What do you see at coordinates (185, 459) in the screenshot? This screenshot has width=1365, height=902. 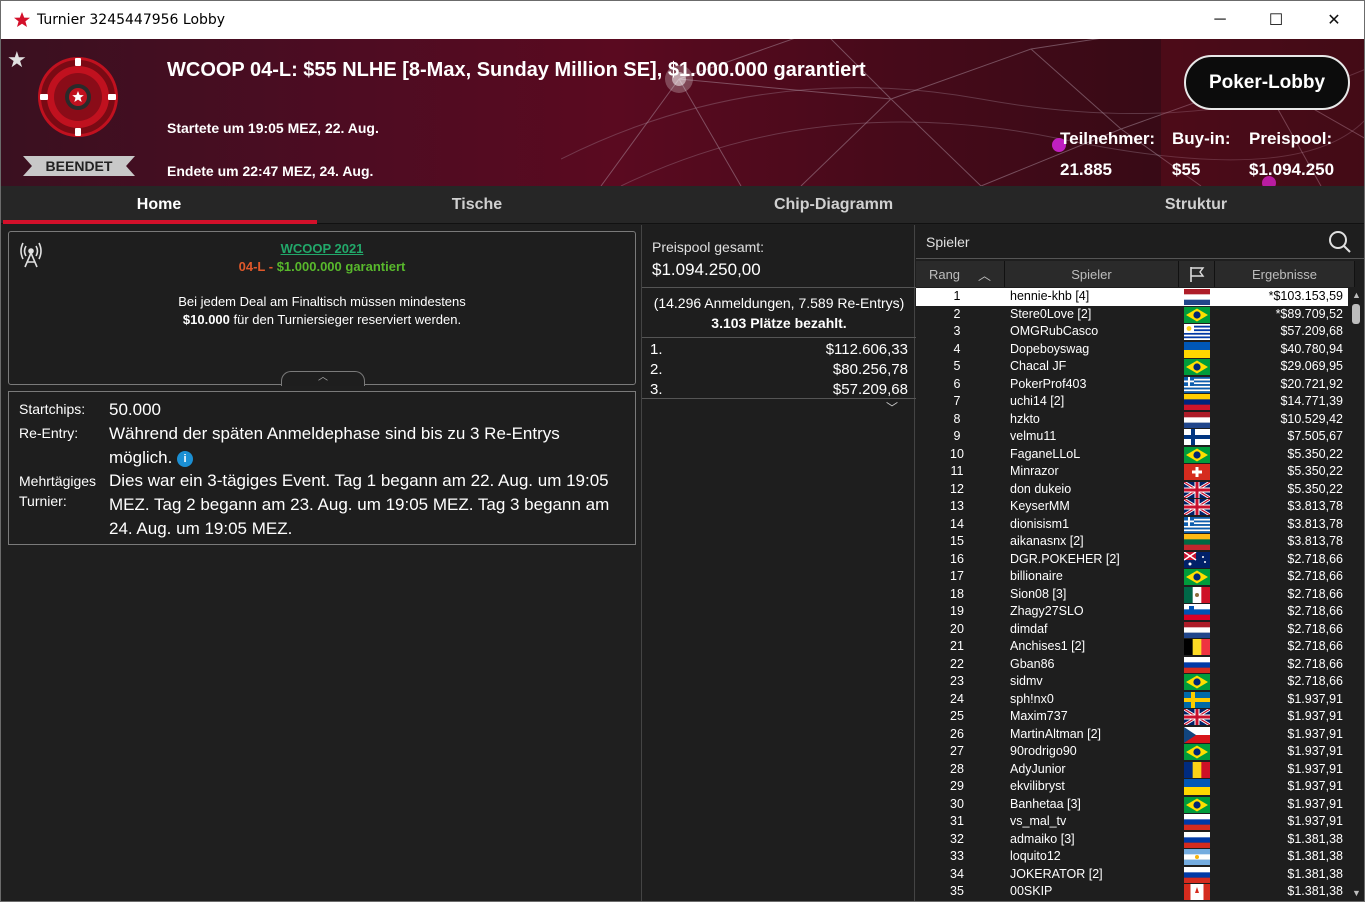 I see `info-icon: i` at bounding box center [185, 459].